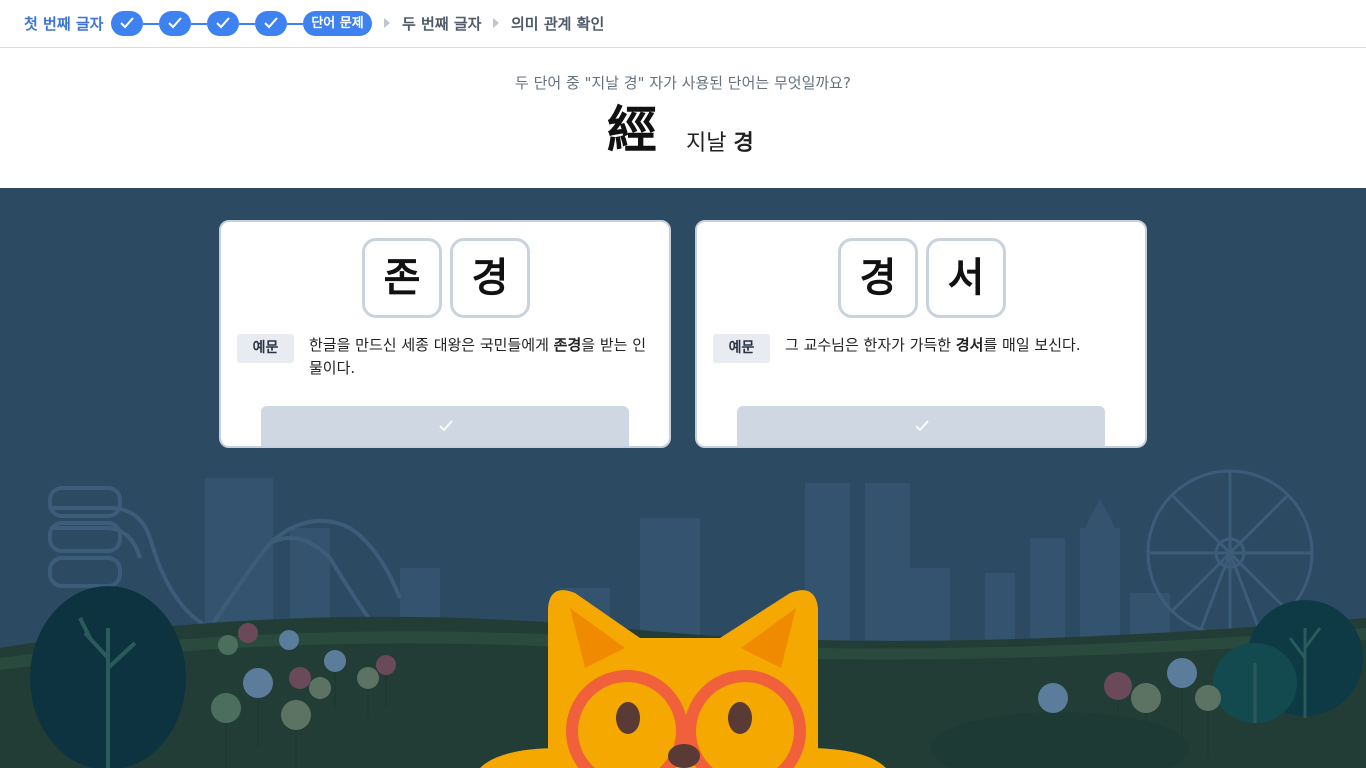  Describe the element at coordinates (558, 24) in the screenshot. I see `step-meaning-check: 의미 관계 확인` at that location.